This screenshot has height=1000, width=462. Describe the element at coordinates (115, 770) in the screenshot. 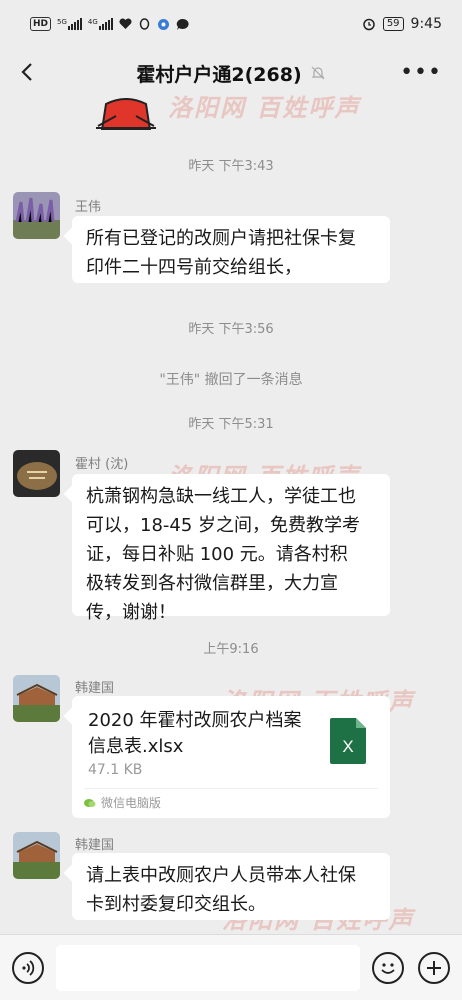

I see `file-size: 47.1 KB` at that location.